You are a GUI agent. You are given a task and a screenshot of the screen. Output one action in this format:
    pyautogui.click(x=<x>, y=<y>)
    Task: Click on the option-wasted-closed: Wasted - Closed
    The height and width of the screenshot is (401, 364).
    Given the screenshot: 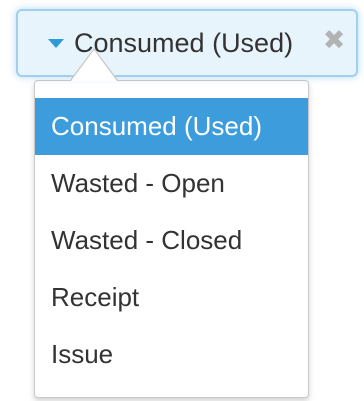 What is the action you would take?
    pyautogui.click(x=171, y=240)
    